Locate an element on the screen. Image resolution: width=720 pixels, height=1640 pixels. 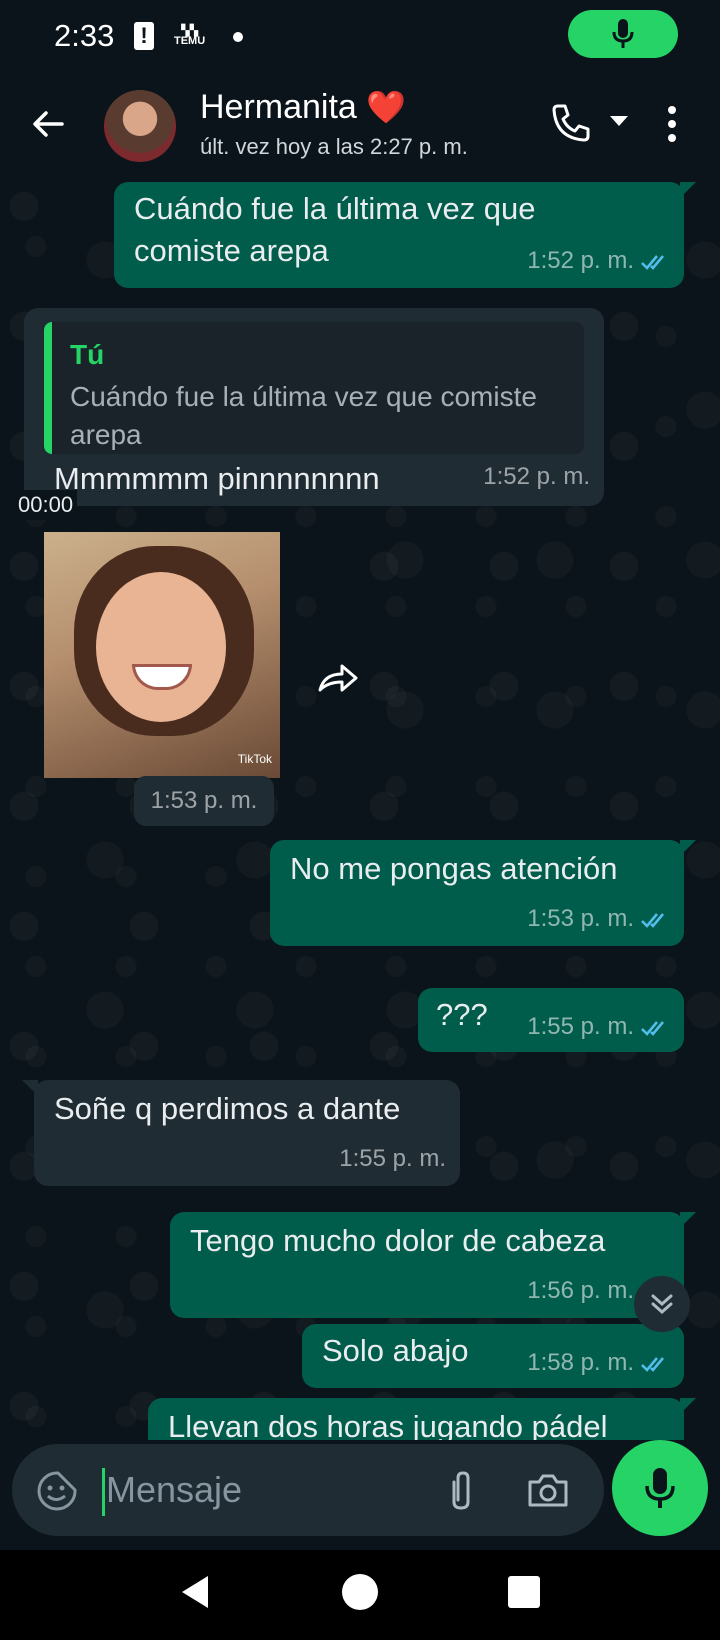
more-vert-icon is located at coordinates (672, 124).